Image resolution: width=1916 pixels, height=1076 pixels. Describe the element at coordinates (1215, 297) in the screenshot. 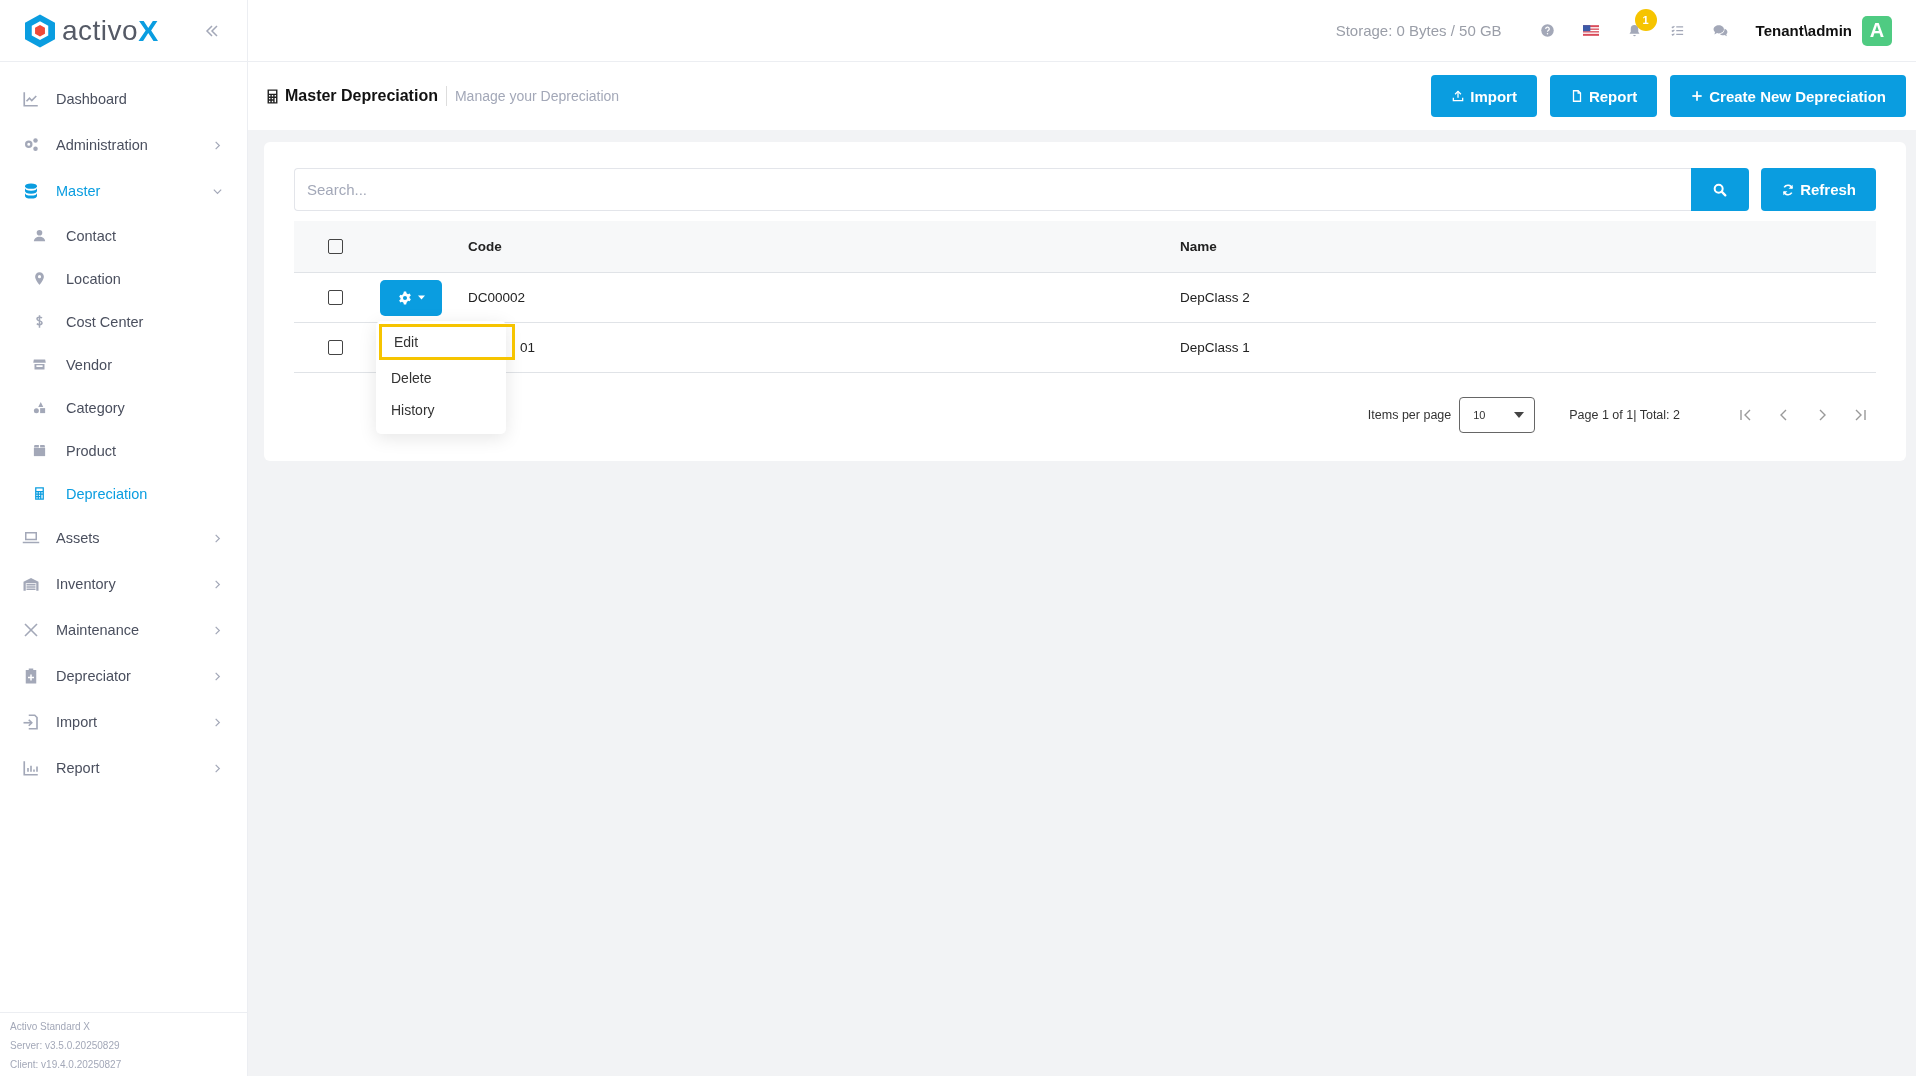

I see `table-cell: DepClass 2` at that location.